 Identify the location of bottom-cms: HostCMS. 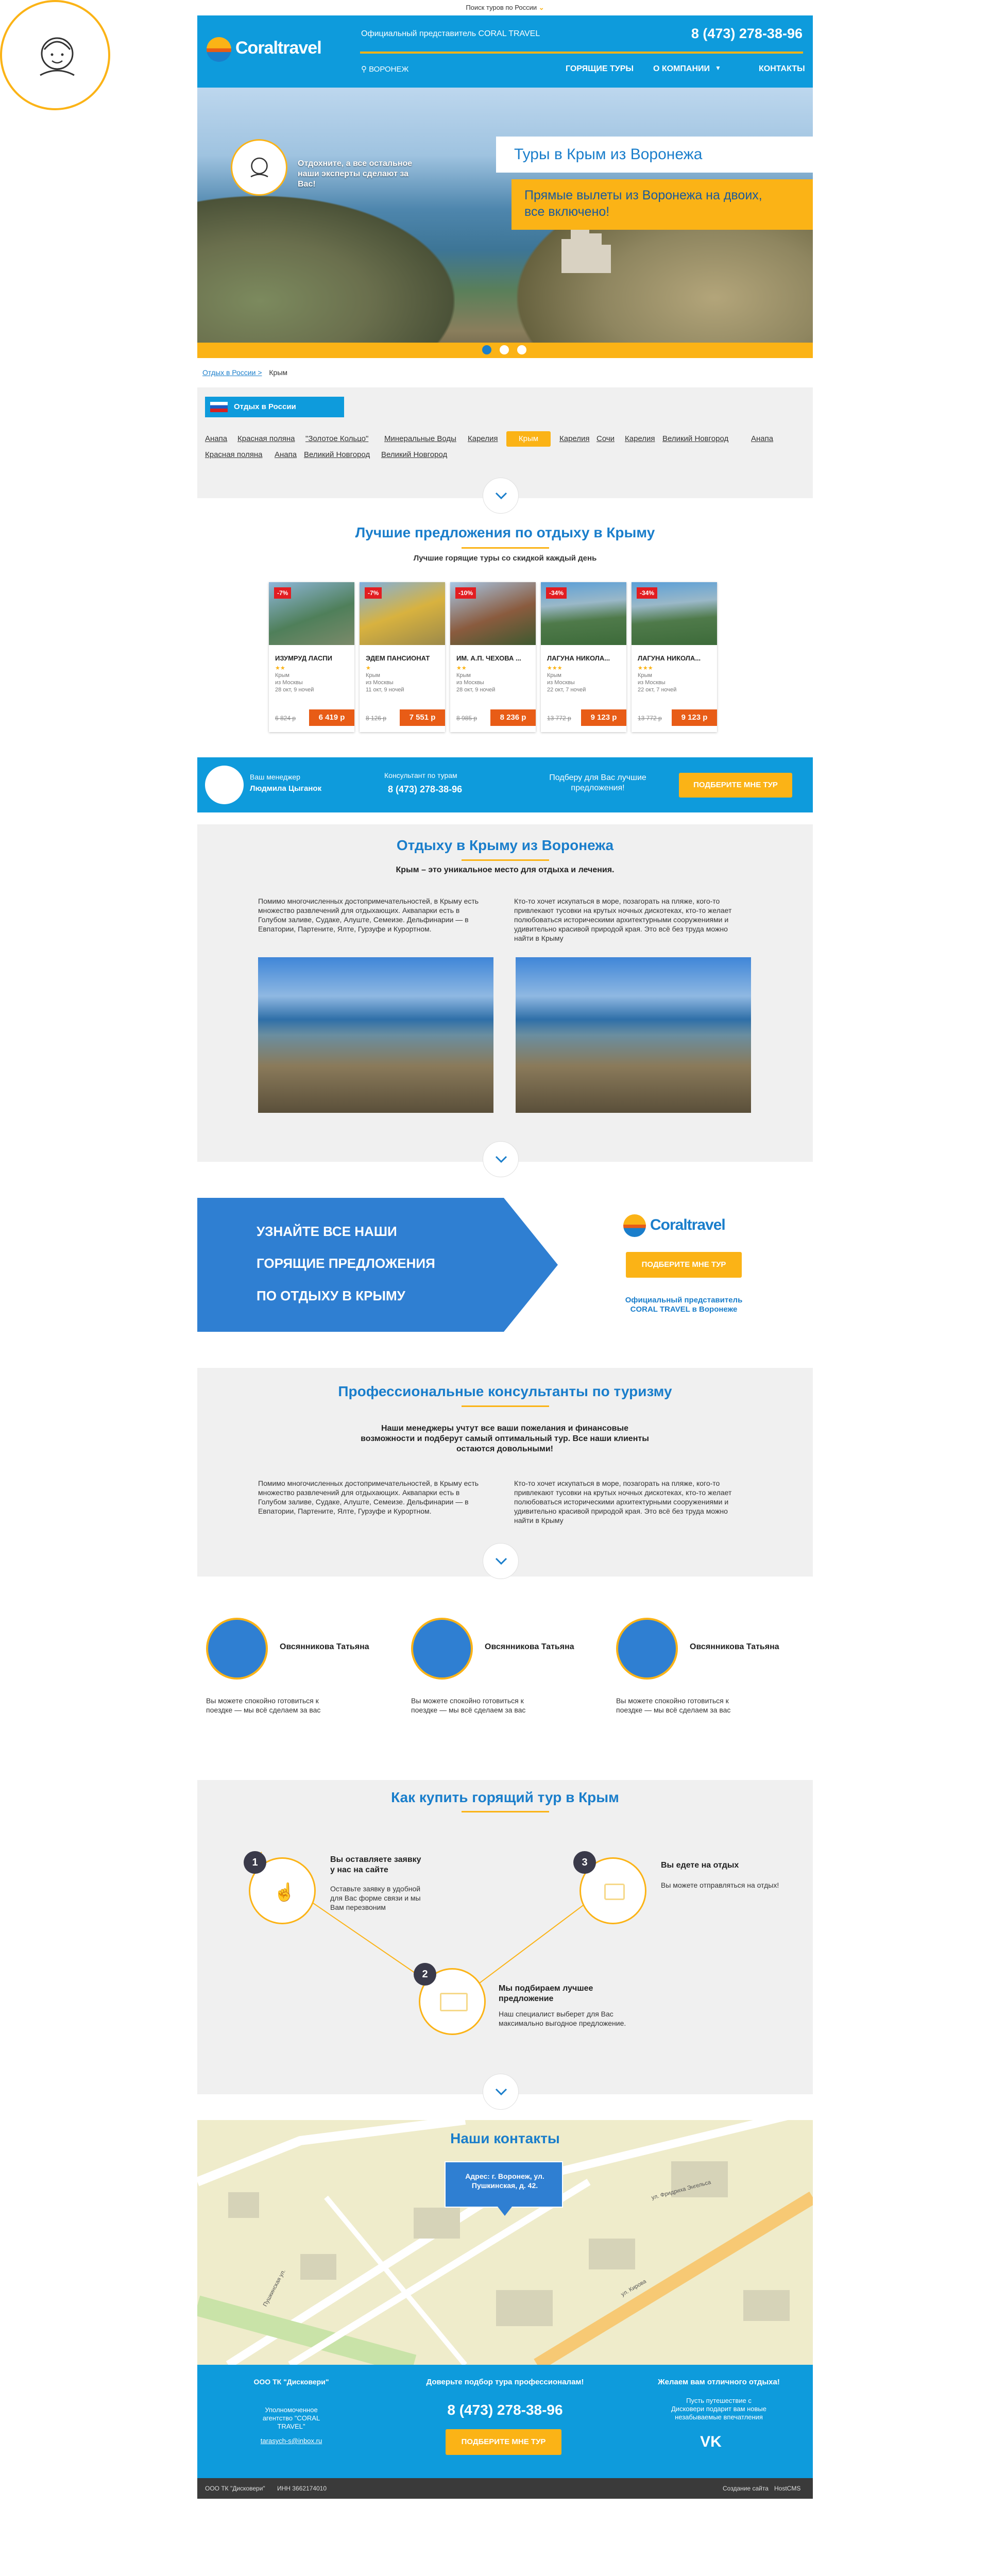
(787, 2488).